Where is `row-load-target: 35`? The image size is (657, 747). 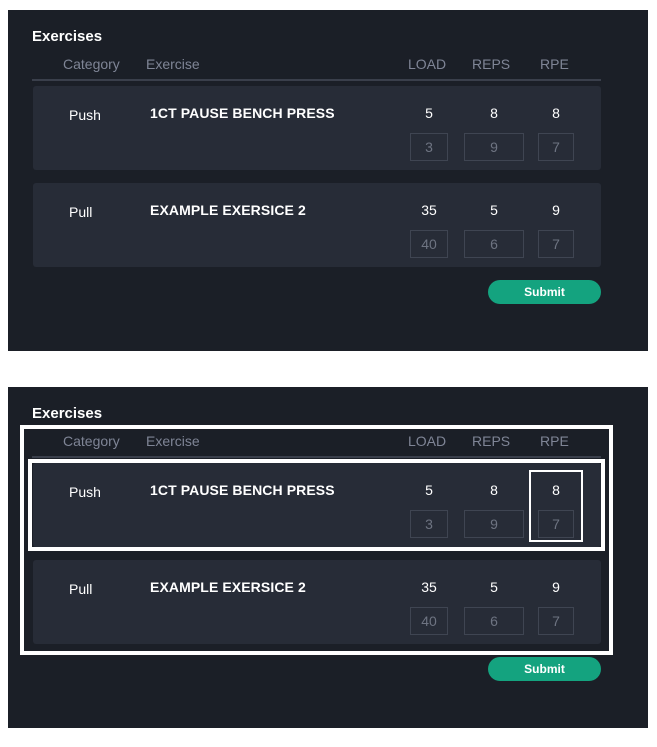
row-load-target: 35 is located at coordinates (429, 210).